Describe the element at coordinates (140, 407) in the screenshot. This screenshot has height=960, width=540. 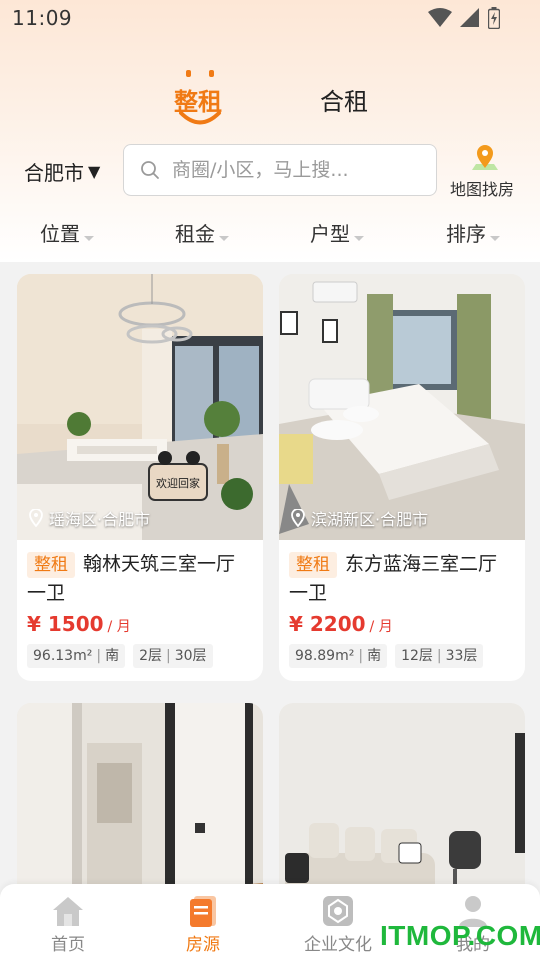
I see `listing-photo: 欢迎回家 瑶海区·合肥市` at that location.